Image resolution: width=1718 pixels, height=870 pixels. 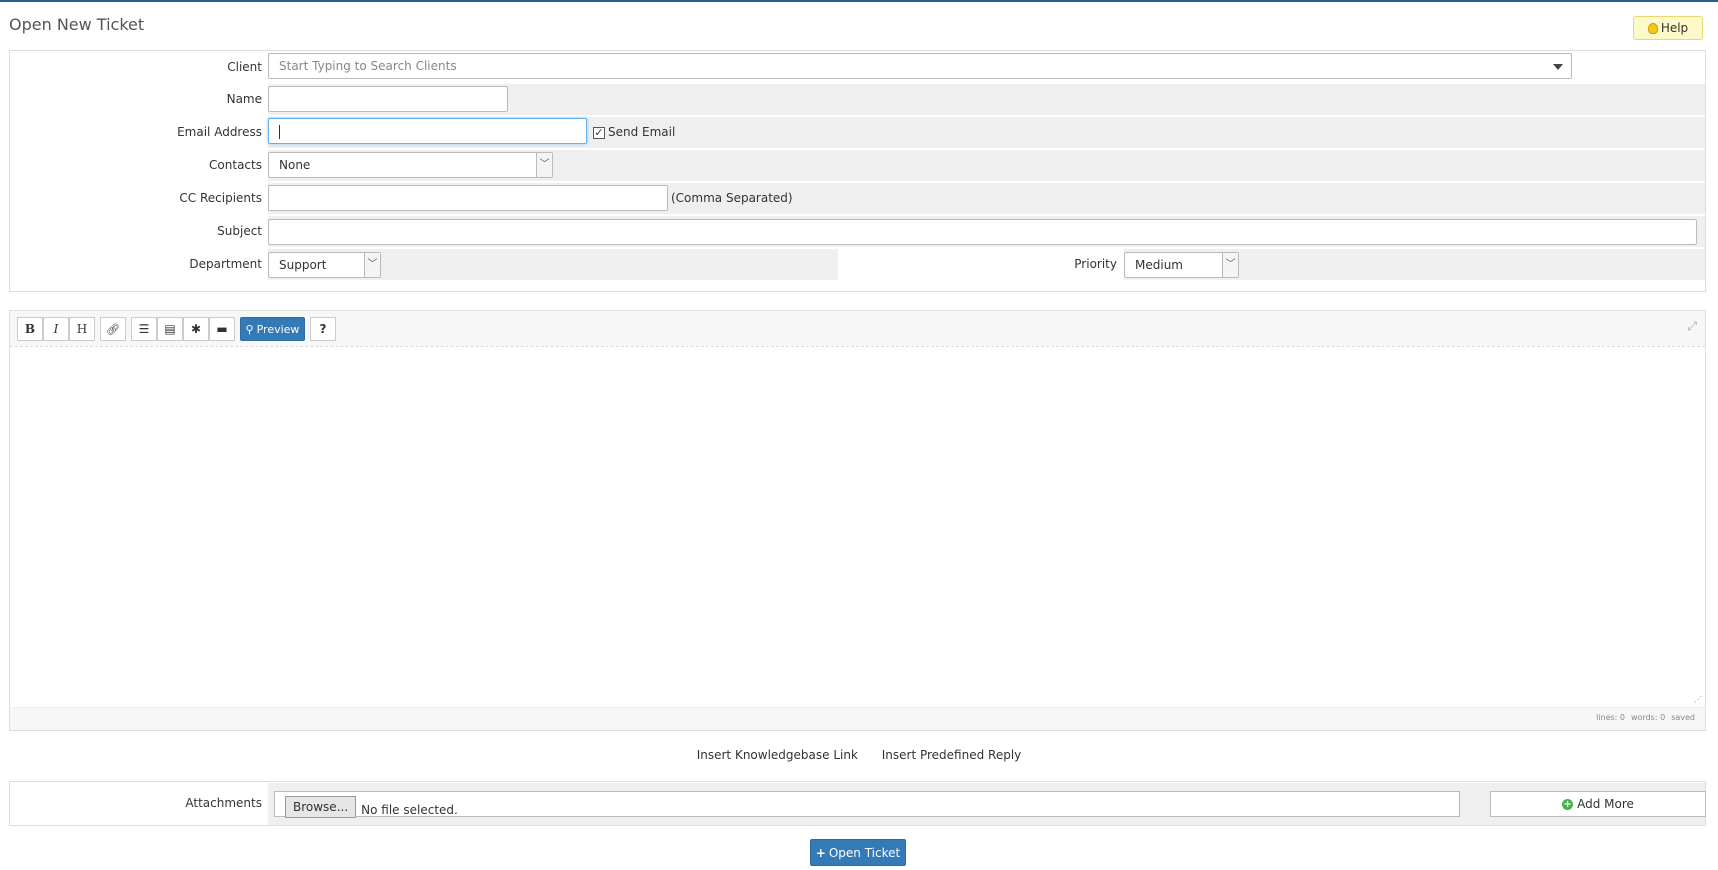 What do you see at coordinates (249, 329) in the screenshot?
I see `search-icon: ⚲` at bounding box center [249, 329].